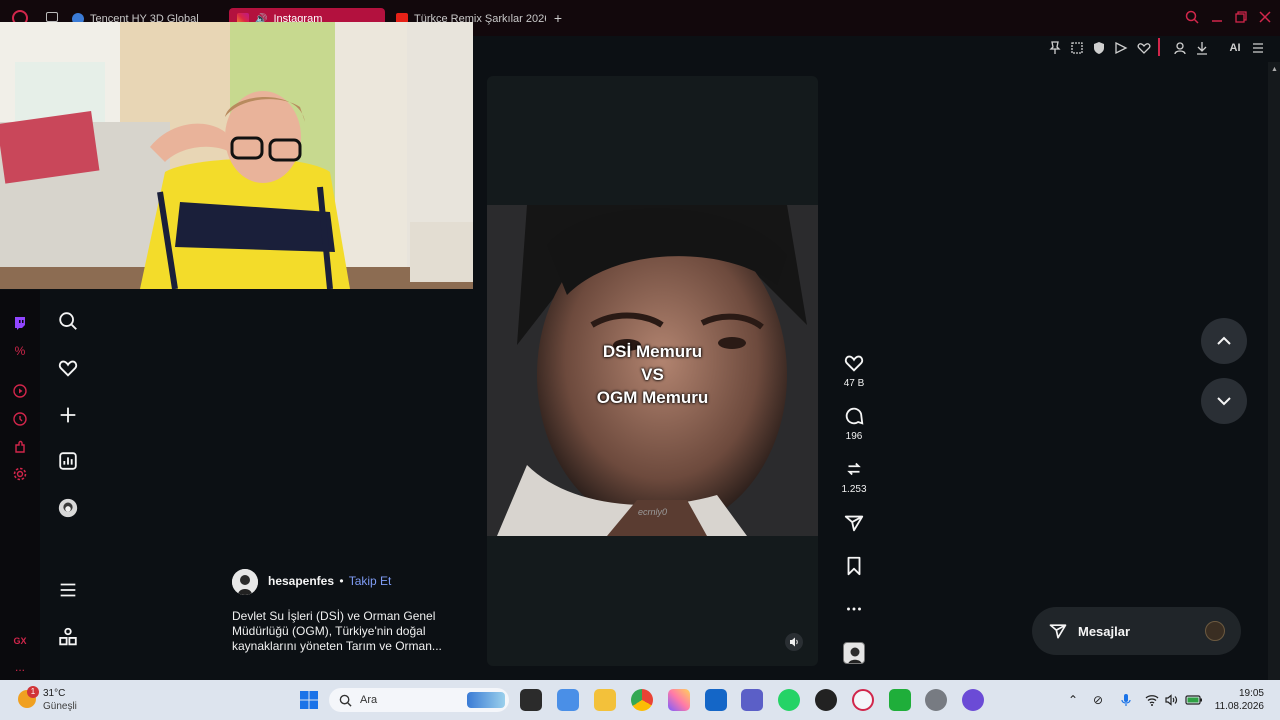  Describe the element at coordinates (419, 700) in the screenshot. I see `taskbar-search-box: Ara` at that location.